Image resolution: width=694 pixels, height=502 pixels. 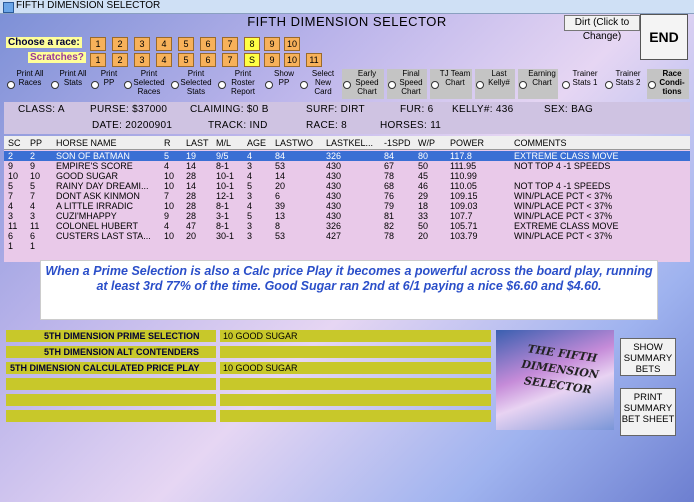 I want to click on option-last-kelly: Last Kelly#, so click(x=495, y=84).